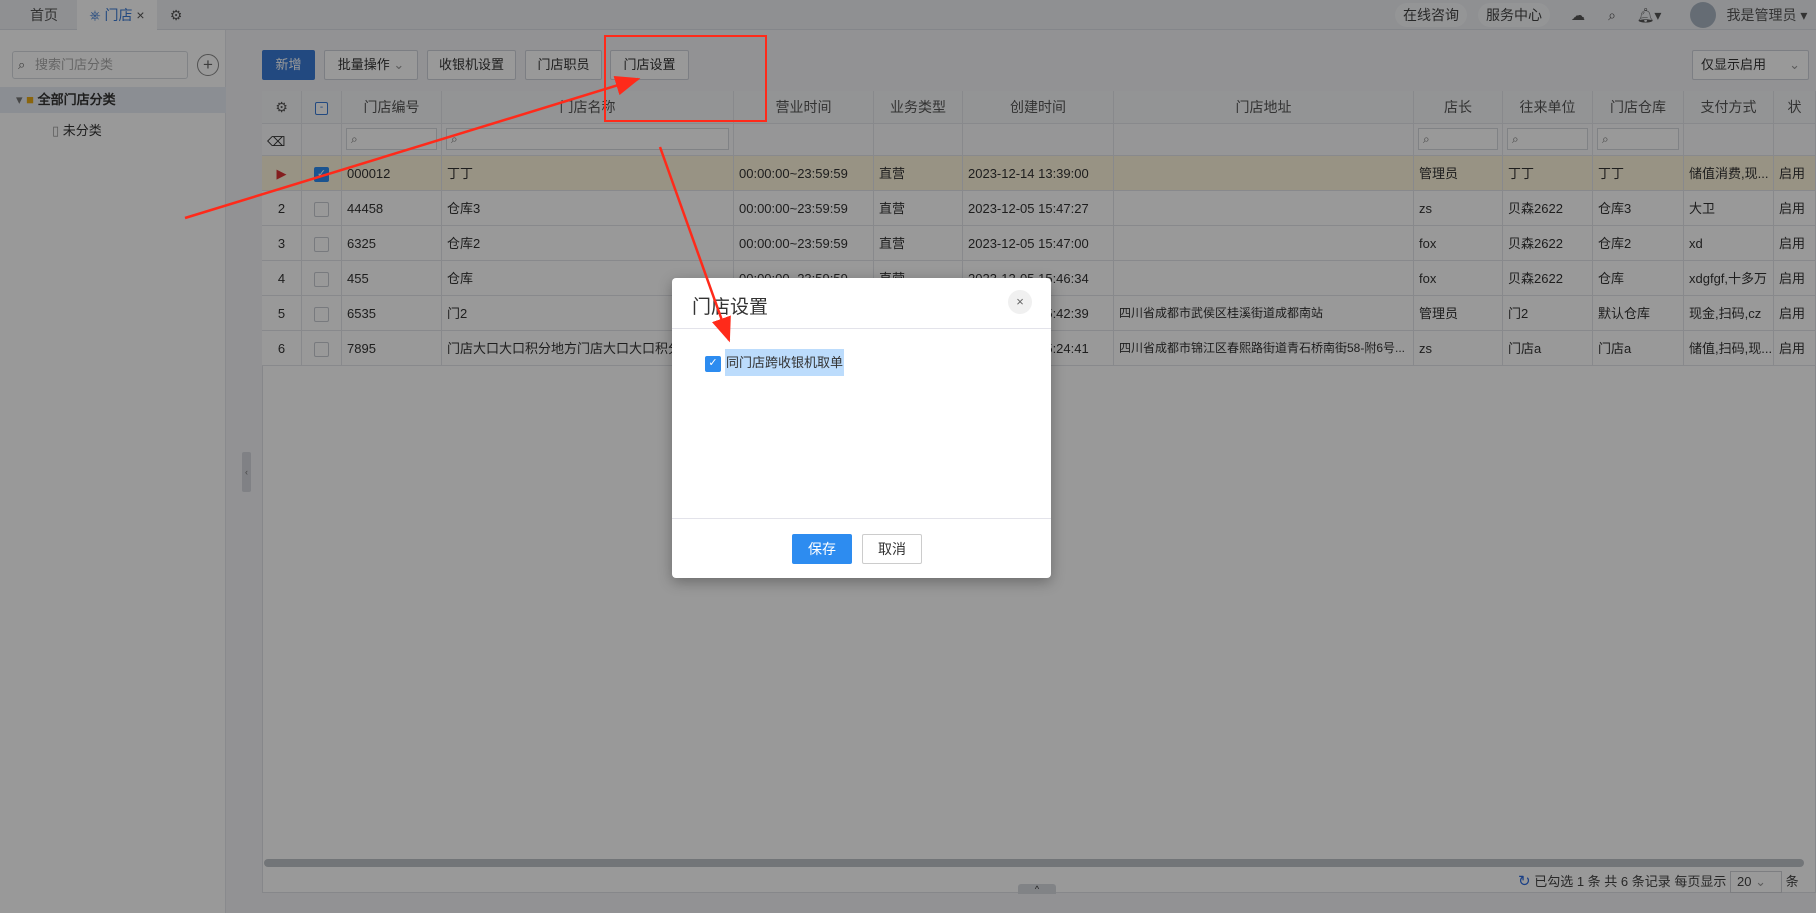 The width and height of the screenshot is (1816, 913). I want to click on arrow-to-settings-button, so click(412, 148).